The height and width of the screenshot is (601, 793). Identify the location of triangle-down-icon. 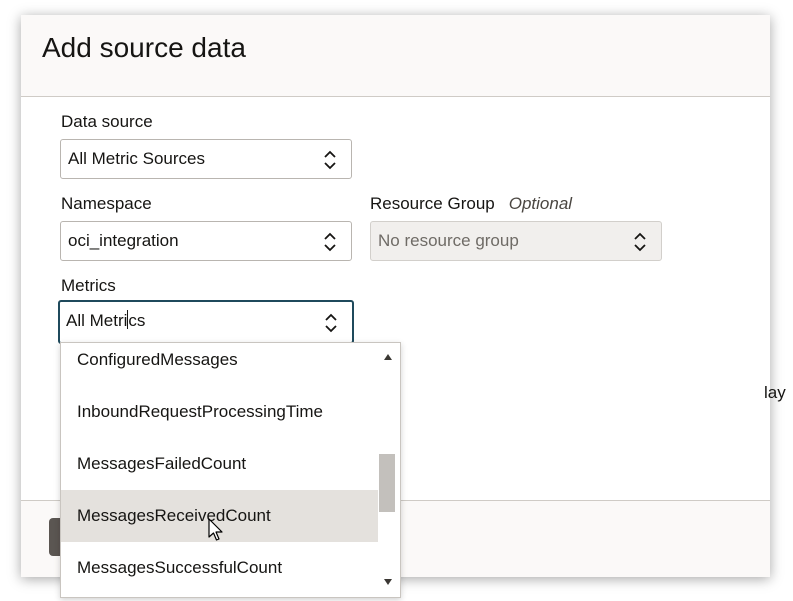
(388, 582).